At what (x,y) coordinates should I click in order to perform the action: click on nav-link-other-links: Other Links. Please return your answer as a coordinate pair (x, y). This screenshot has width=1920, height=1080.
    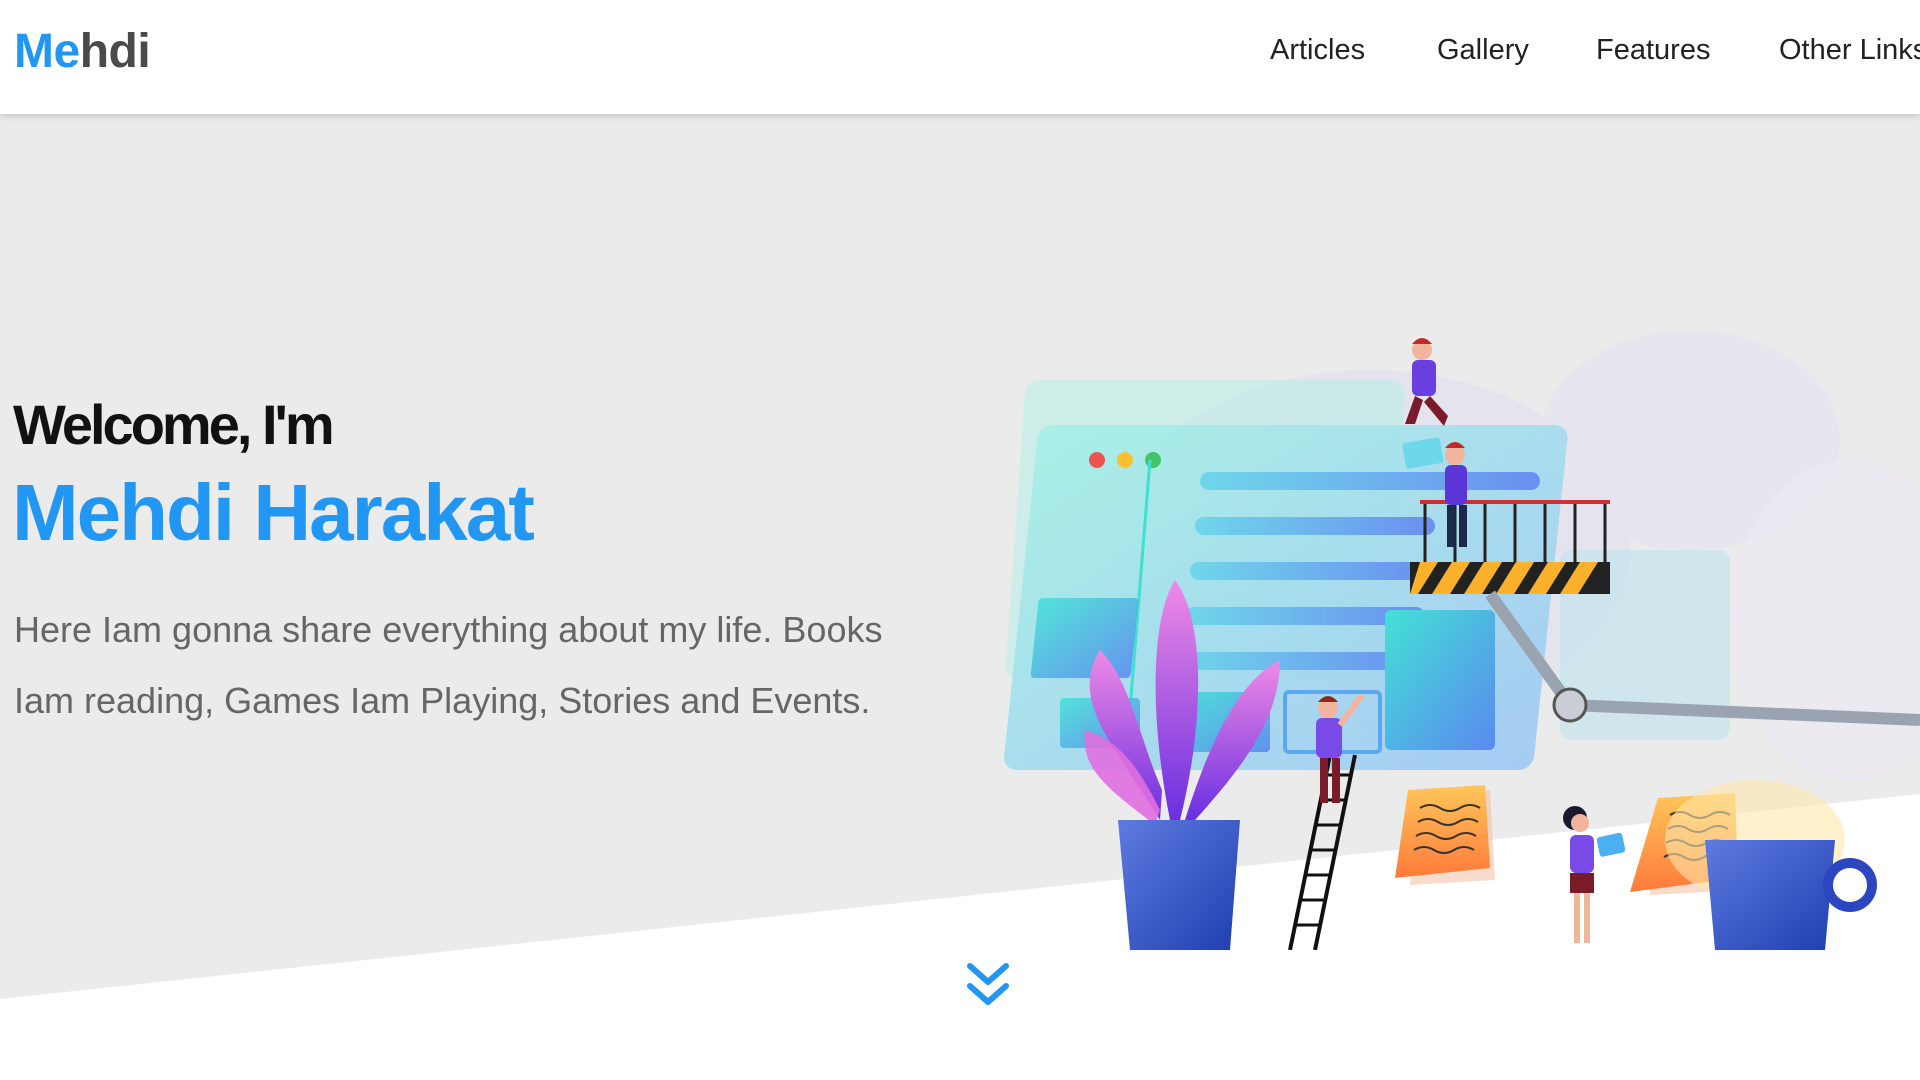
    Looking at the image, I should click on (1849, 50).